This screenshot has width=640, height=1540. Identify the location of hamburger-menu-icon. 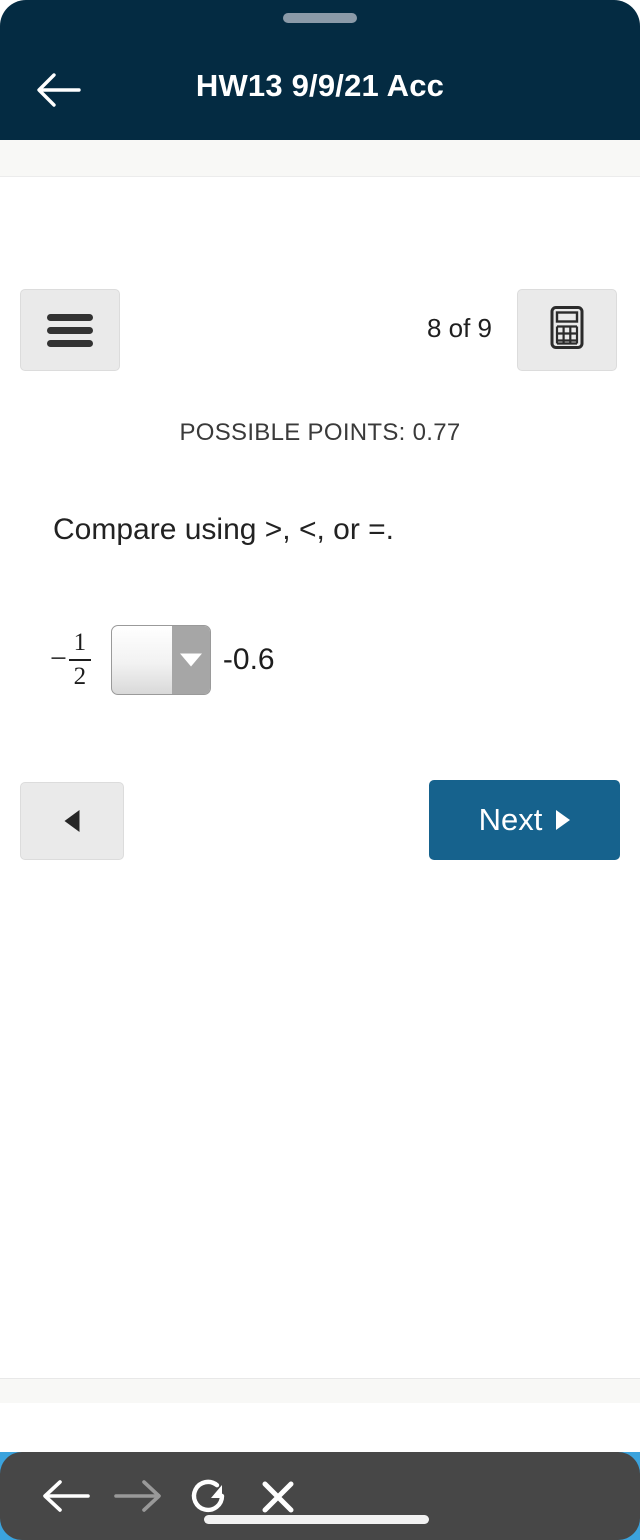
(70, 330).